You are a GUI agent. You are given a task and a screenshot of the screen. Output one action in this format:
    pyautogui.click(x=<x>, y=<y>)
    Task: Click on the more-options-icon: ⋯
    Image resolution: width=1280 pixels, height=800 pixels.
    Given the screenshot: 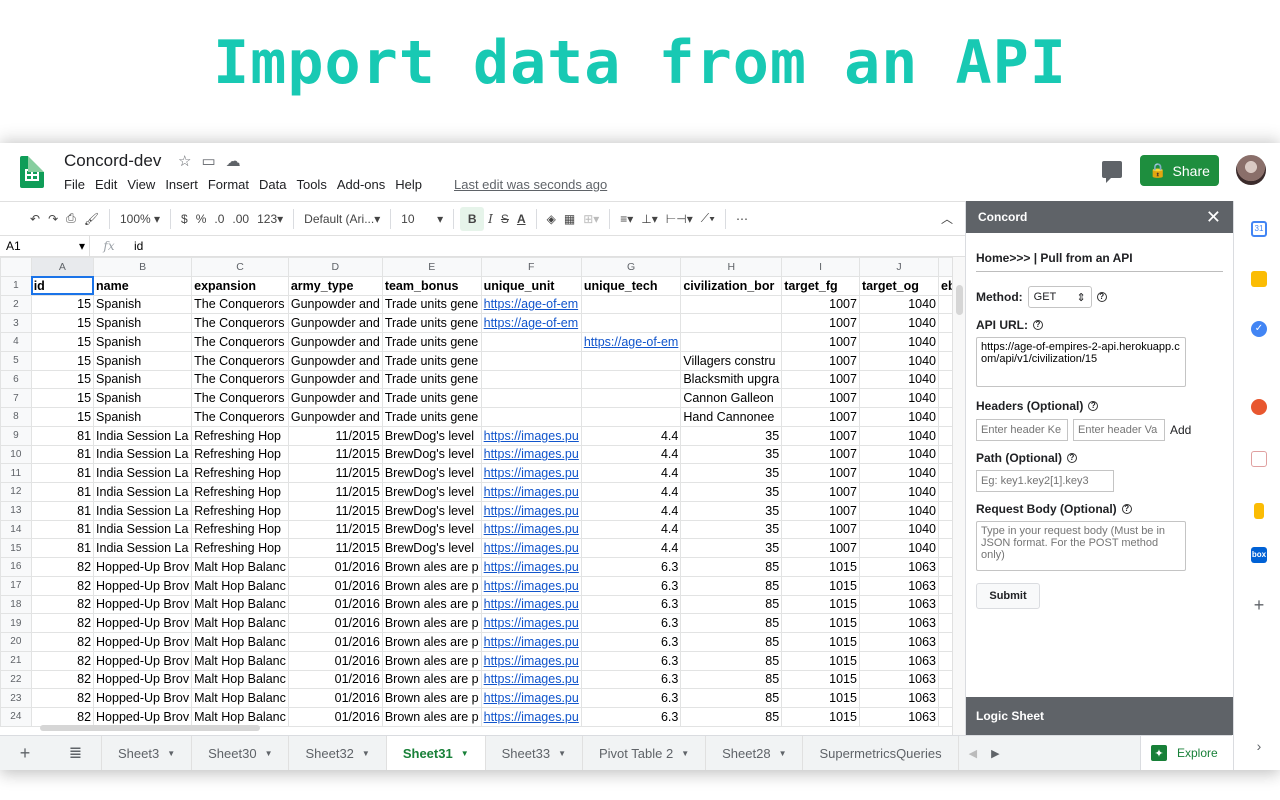 What is the action you would take?
    pyautogui.click(x=742, y=219)
    